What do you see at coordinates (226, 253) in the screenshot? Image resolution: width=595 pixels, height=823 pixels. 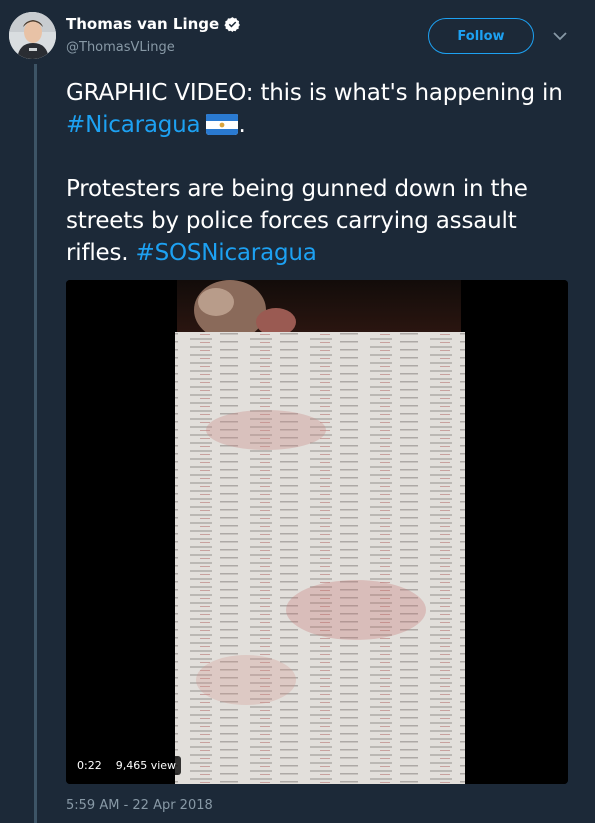 I see `hashtag-sosnicaragua-link: #SOSNicaragua` at bounding box center [226, 253].